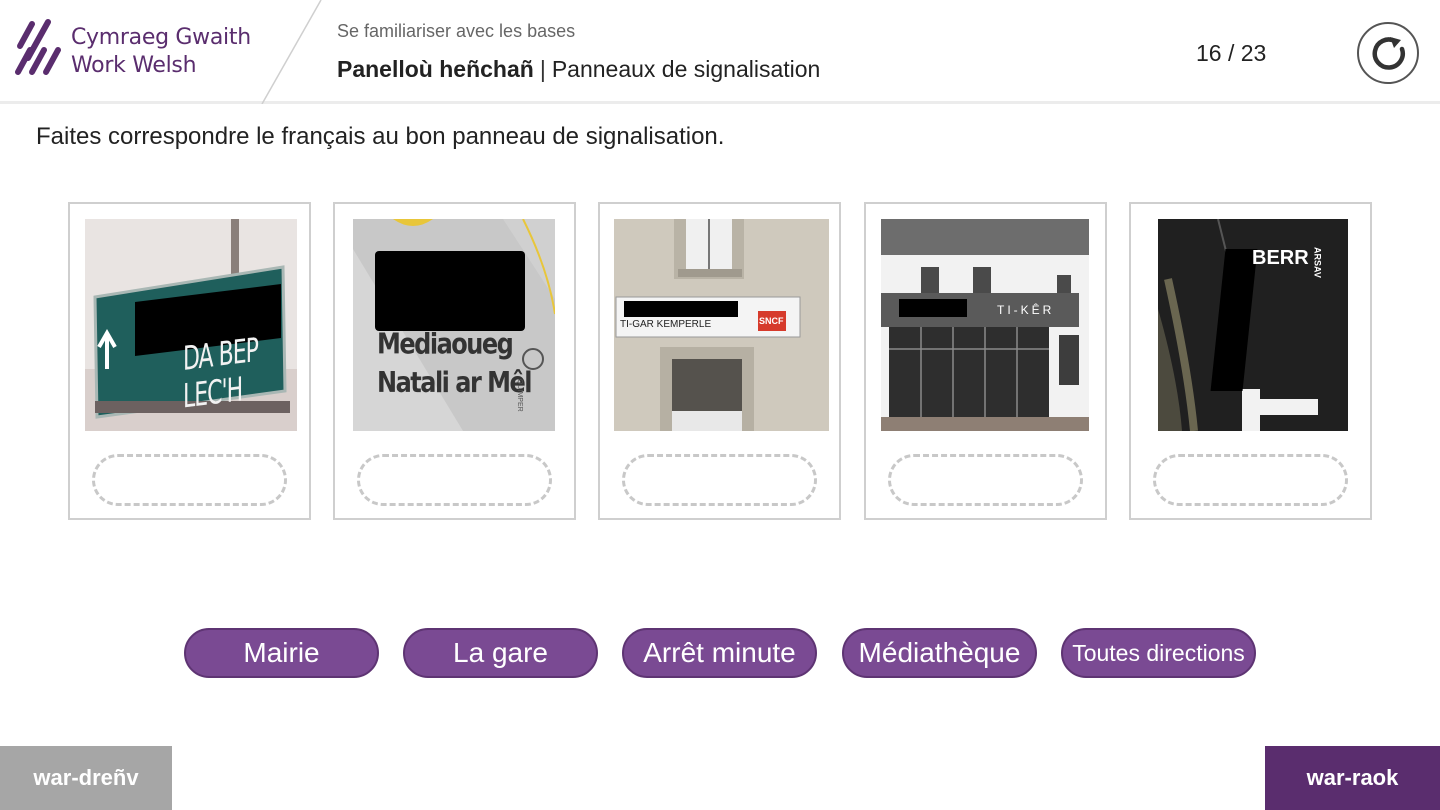 The image size is (1440, 810). I want to click on breadcrumb: Se familiariser avec les bases, so click(456, 31).